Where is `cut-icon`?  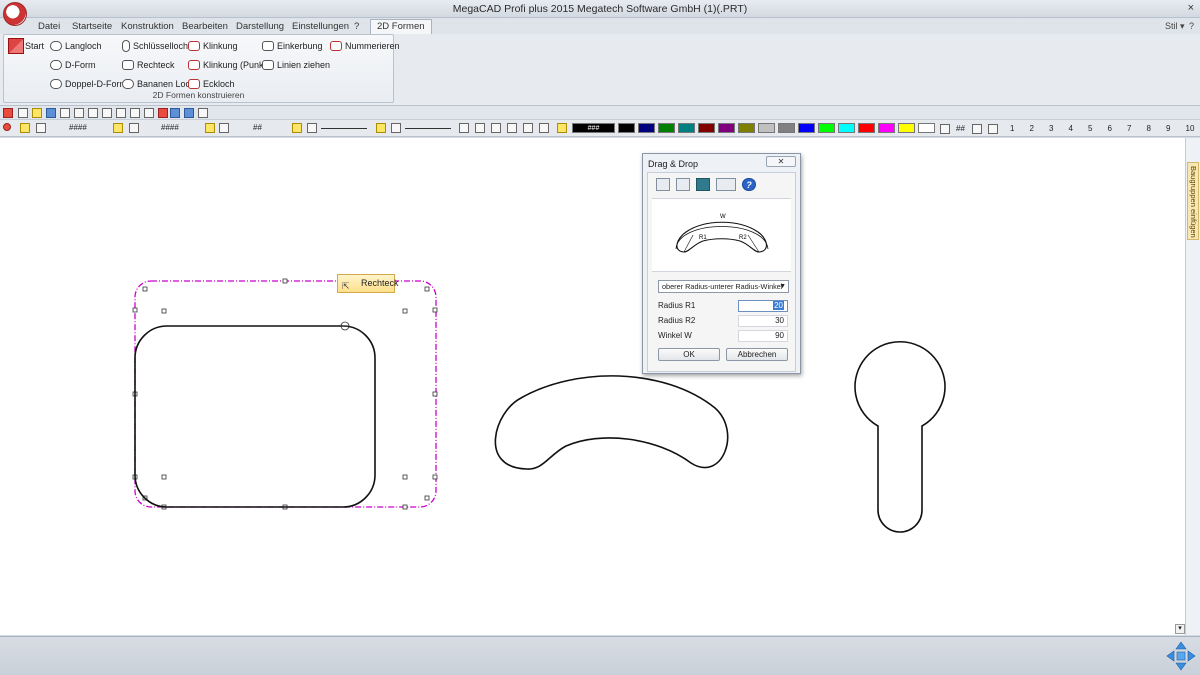 cut-icon is located at coordinates (107, 113).